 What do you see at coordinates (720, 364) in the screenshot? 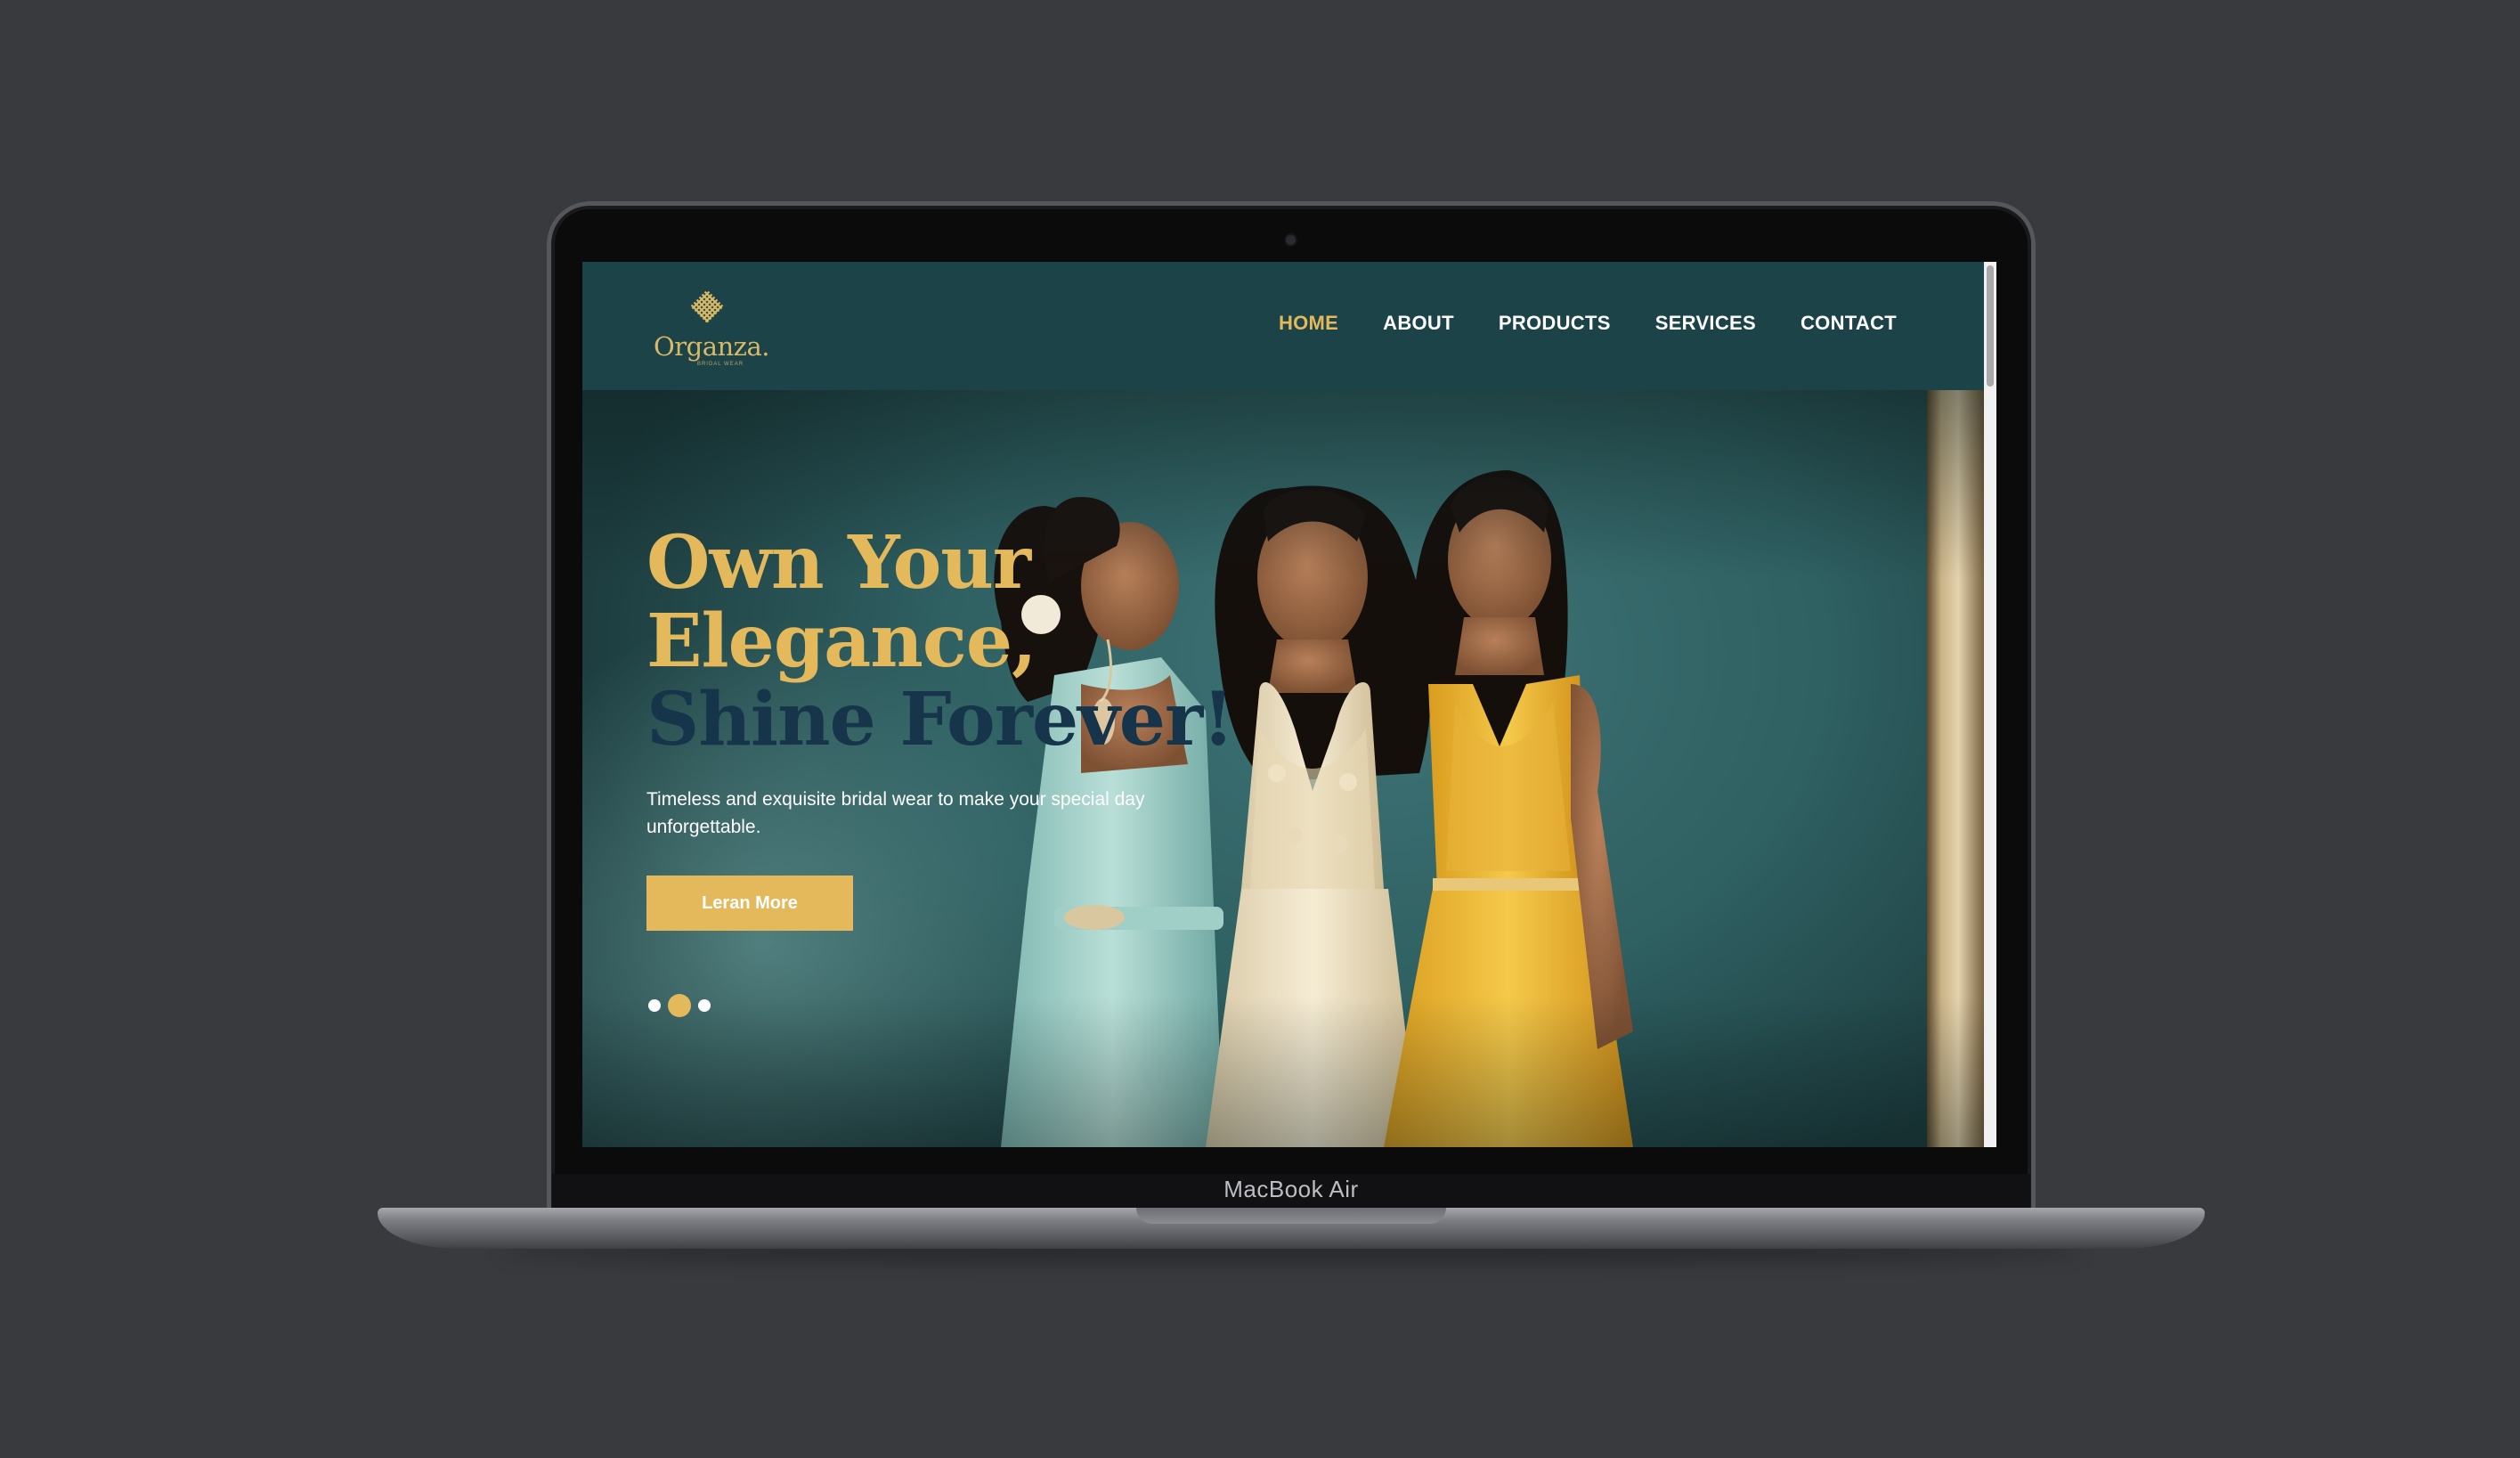
I see `brand-tagline: BRIDAL WEAR` at bounding box center [720, 364].